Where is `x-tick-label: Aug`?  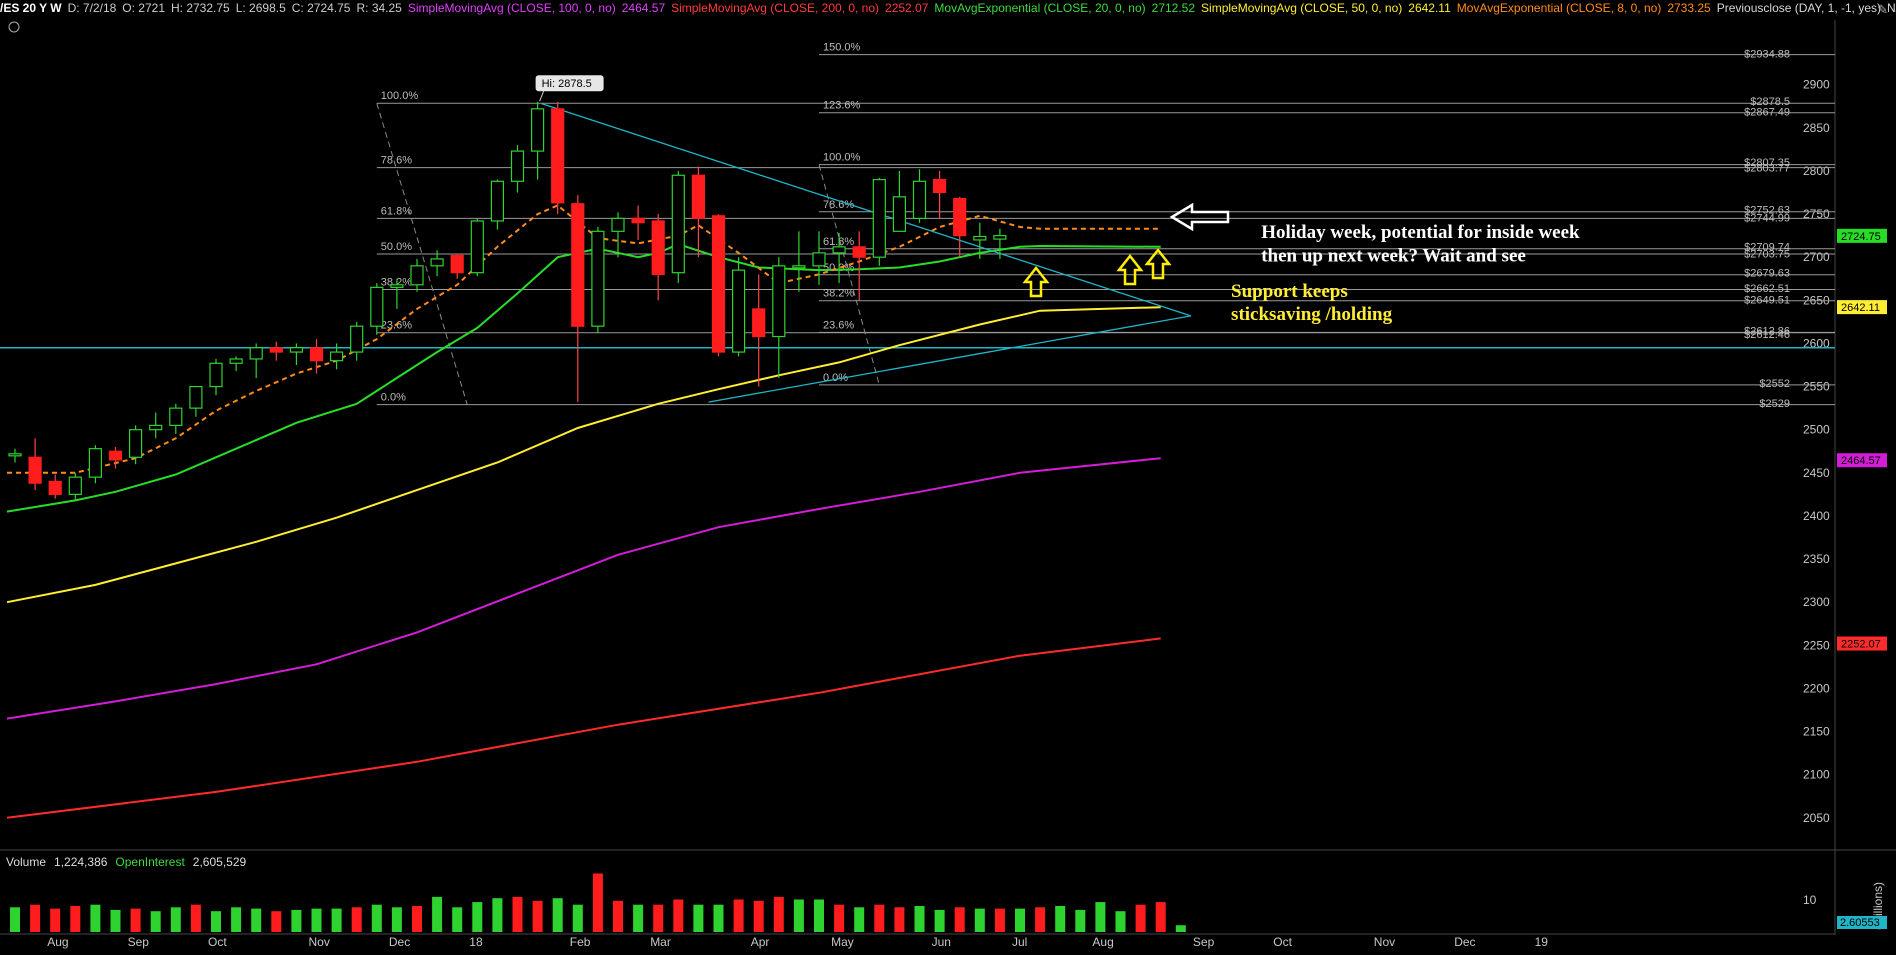
x-tick-label: Aug is located at coordinates (1102, 942).